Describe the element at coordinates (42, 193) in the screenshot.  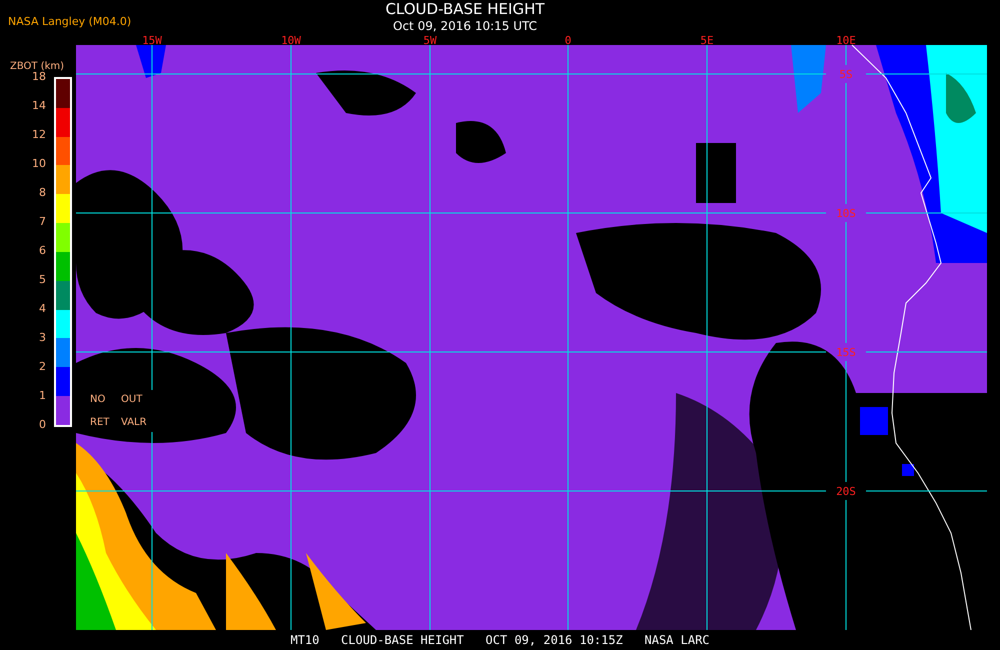
I see `legend-tick-label: 8` at that location.